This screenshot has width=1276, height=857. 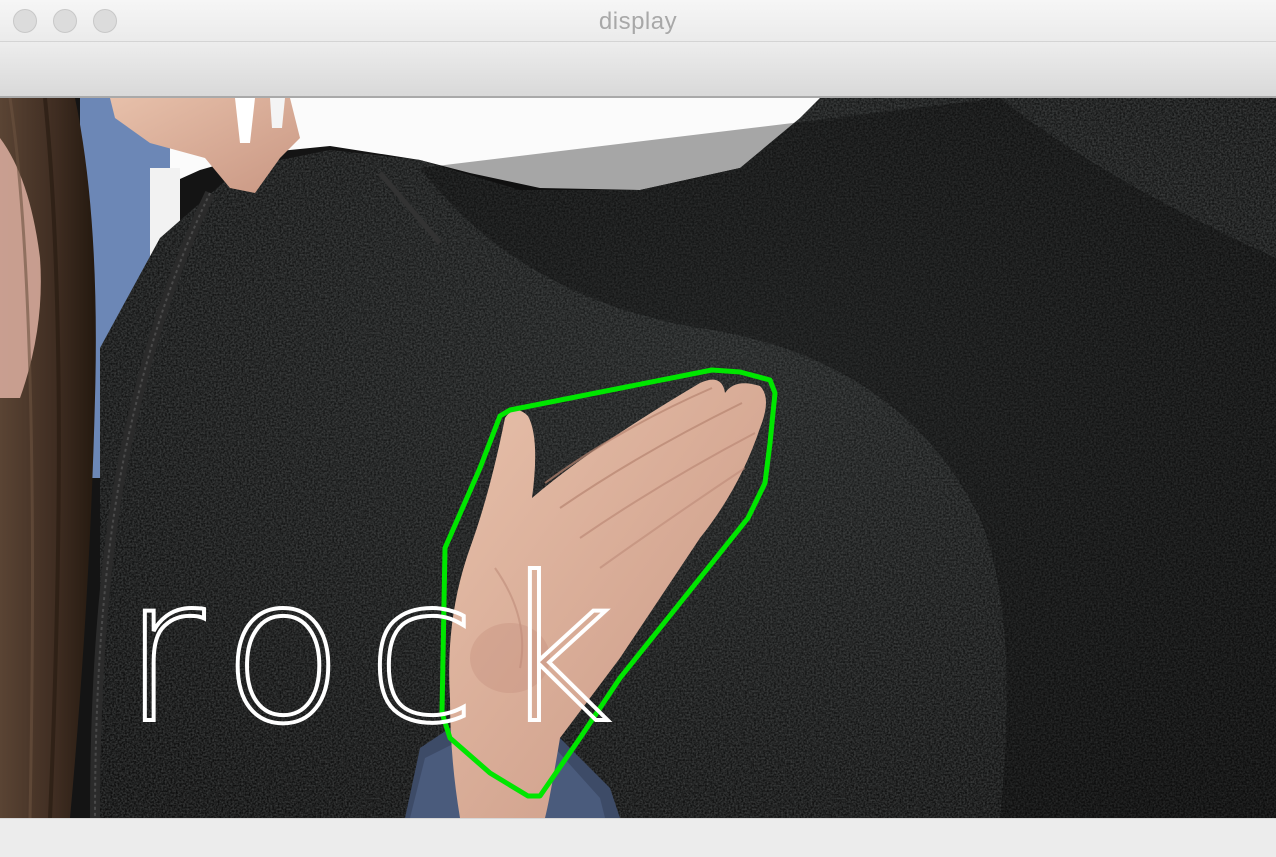 I want to click on window-title: display, so click(x=638, y=21).